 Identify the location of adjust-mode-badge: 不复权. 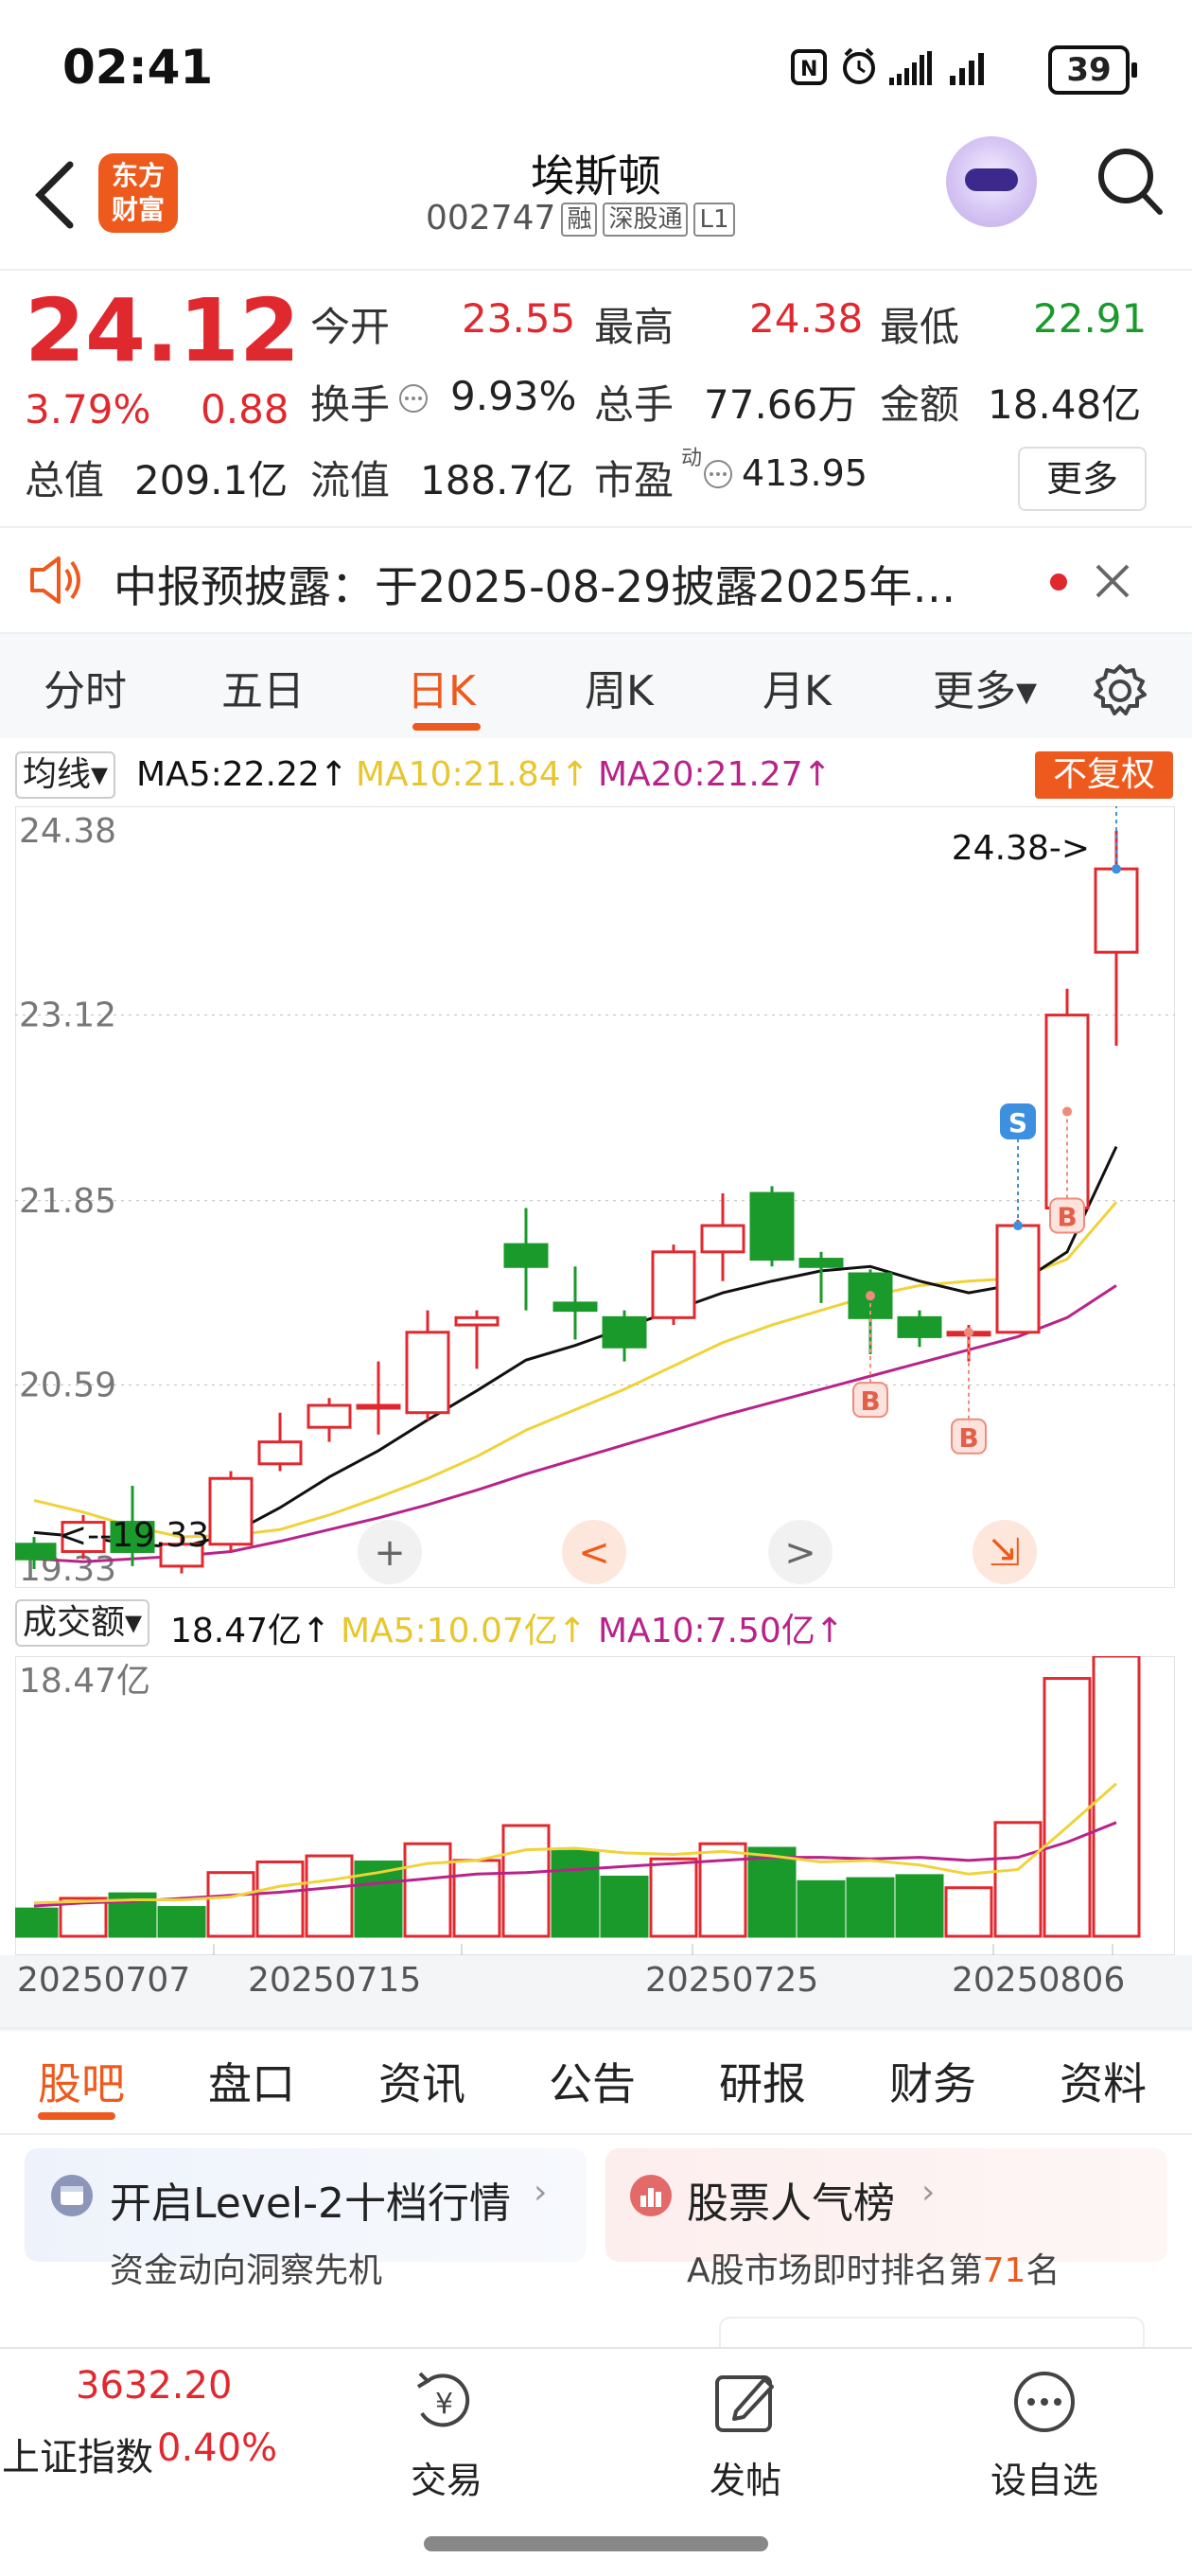
(1104, 775).